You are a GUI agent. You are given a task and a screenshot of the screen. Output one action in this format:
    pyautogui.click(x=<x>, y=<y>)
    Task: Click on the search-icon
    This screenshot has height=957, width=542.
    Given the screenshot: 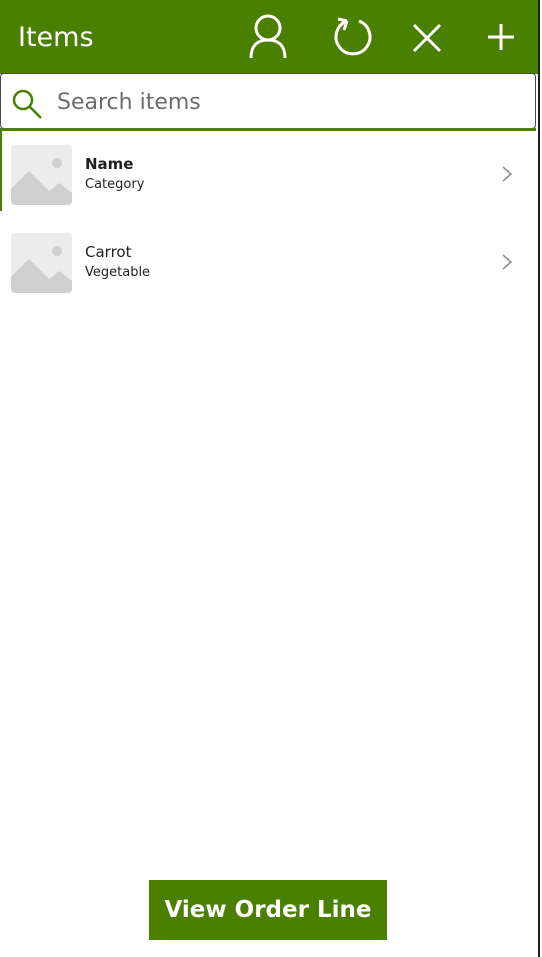 What is the action you would take?
    pyautogui.click(x=28, y=105)
    